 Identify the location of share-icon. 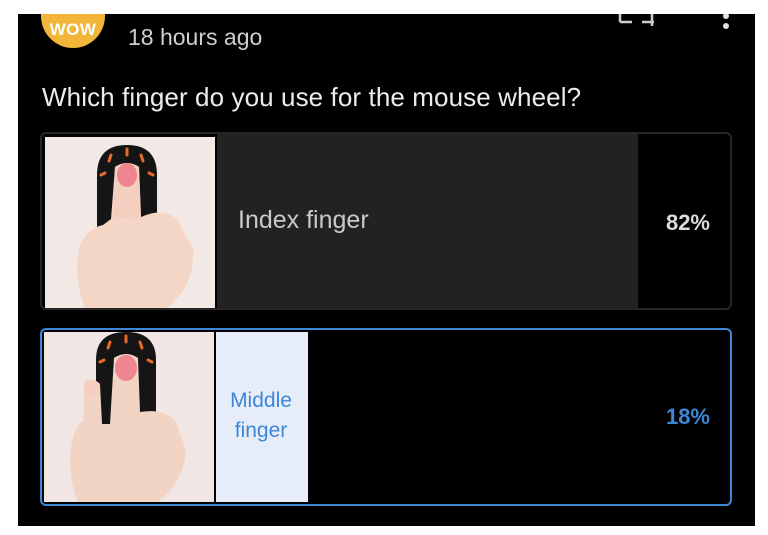
(637, 20).